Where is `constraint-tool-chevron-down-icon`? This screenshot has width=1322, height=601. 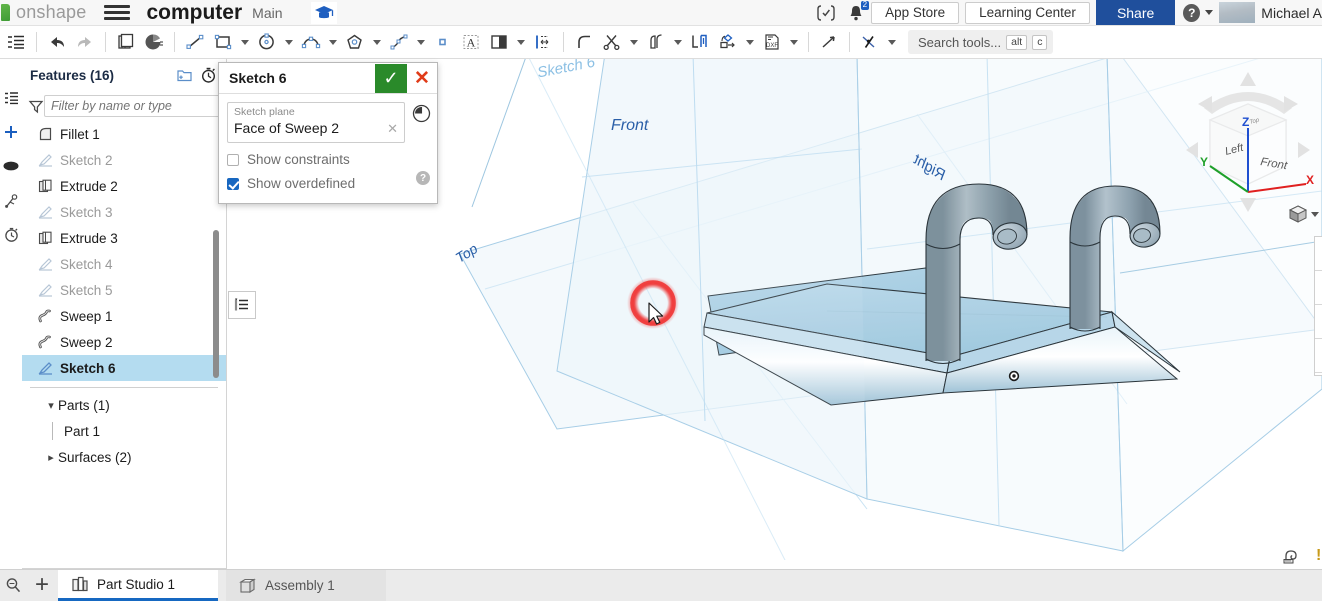
constraint-tool-chevron-down-icon is located at coordinates (892, 42).